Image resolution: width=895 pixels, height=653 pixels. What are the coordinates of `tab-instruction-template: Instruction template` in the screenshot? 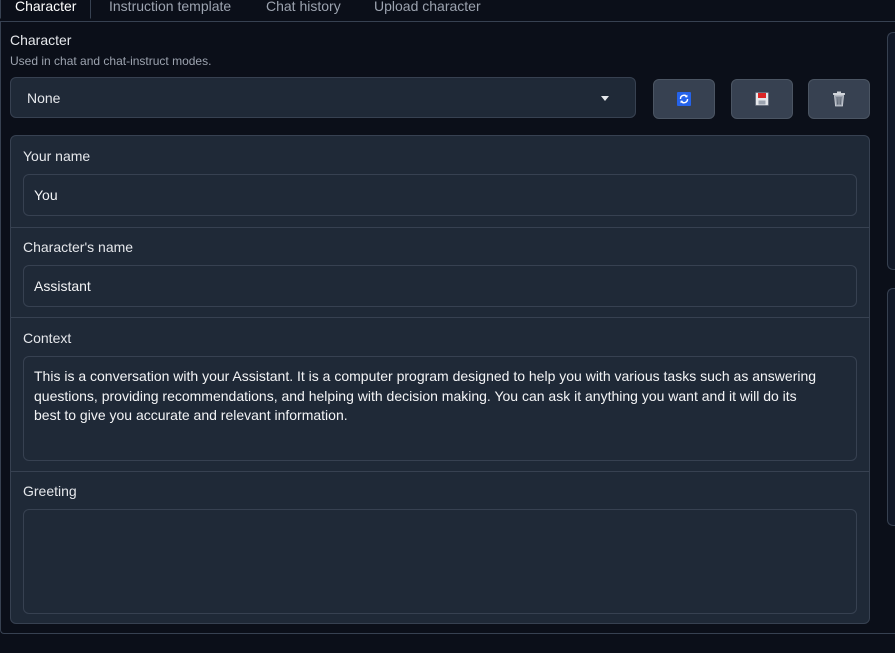 It's located at (170, 10).